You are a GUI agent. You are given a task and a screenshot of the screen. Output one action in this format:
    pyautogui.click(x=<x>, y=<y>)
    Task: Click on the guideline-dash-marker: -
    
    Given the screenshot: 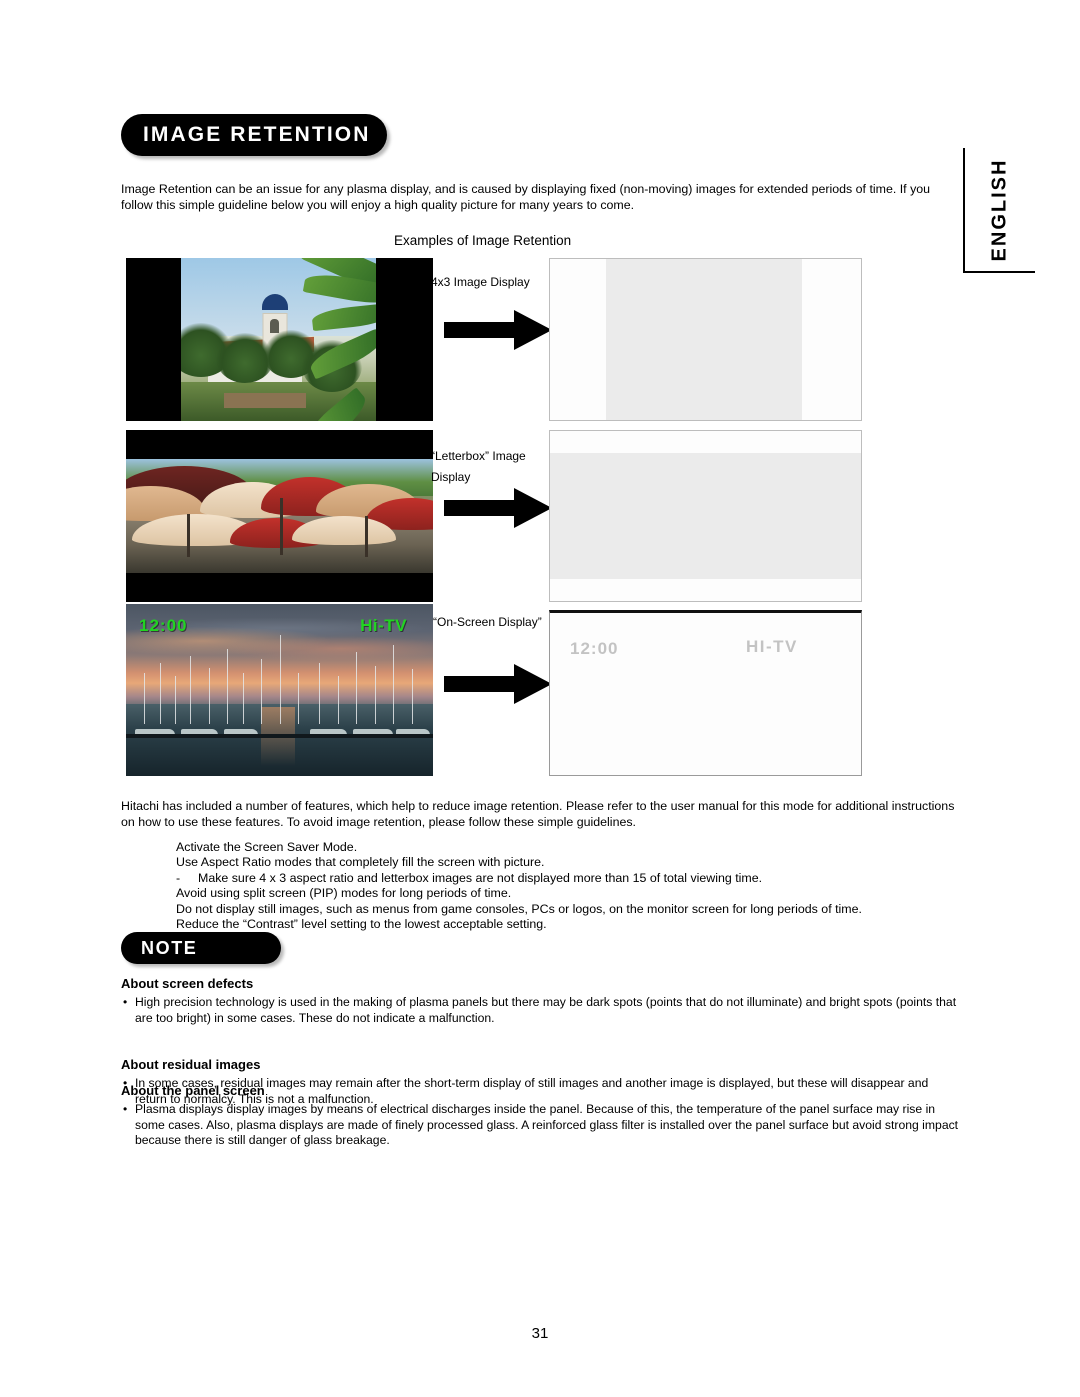 What is the action you would take?
    pyautogui.click(x=178, y=877)
    